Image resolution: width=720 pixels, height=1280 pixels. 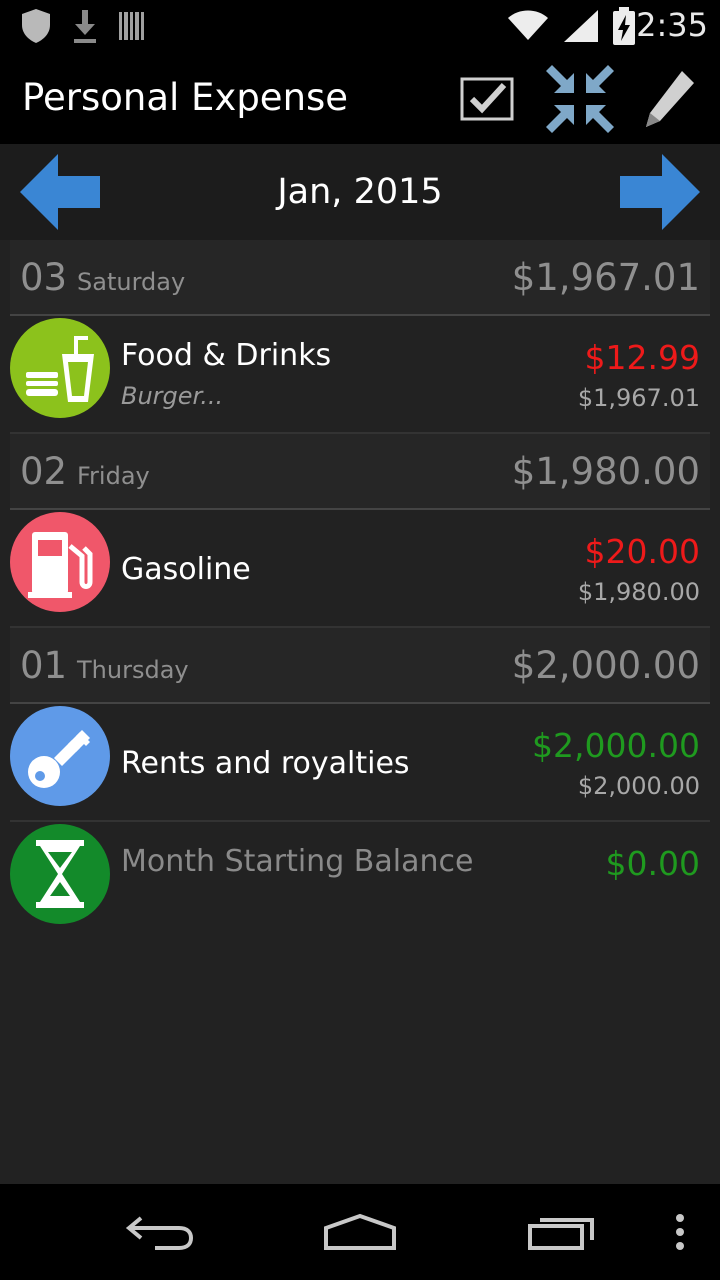 What do you see at coordinates (297, 861) in the screenshot?
I see `starting-balance-label: Month Starting Balance` at bounding box center [297, 861].